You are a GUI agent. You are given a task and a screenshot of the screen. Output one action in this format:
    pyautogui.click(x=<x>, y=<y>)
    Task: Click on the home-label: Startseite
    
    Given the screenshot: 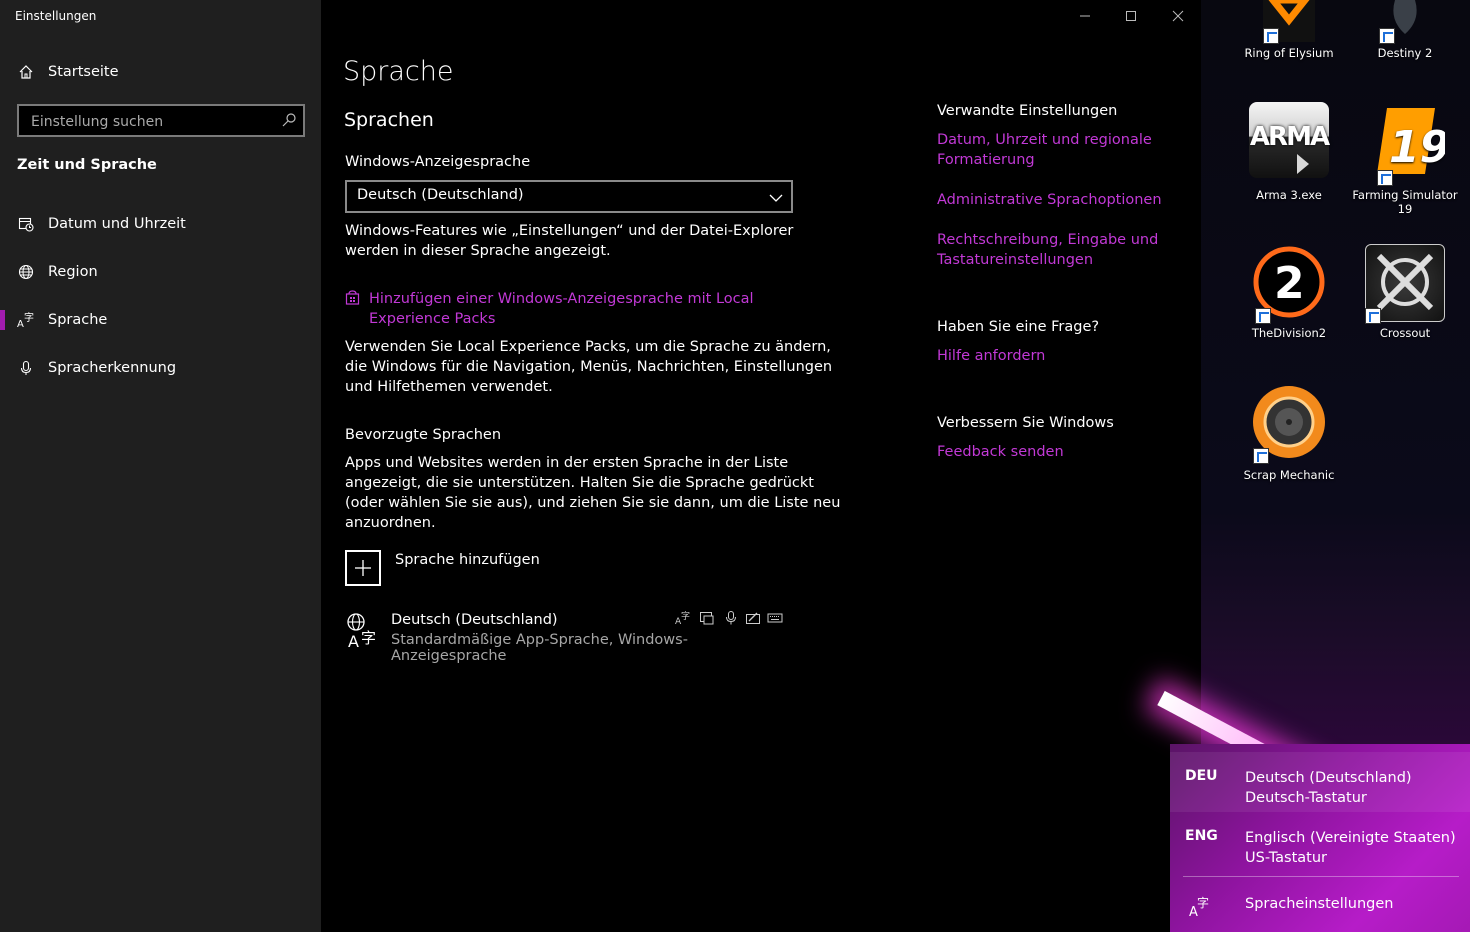 What is the action you would take?
    pyautogui.click(x=83, y=72)
    